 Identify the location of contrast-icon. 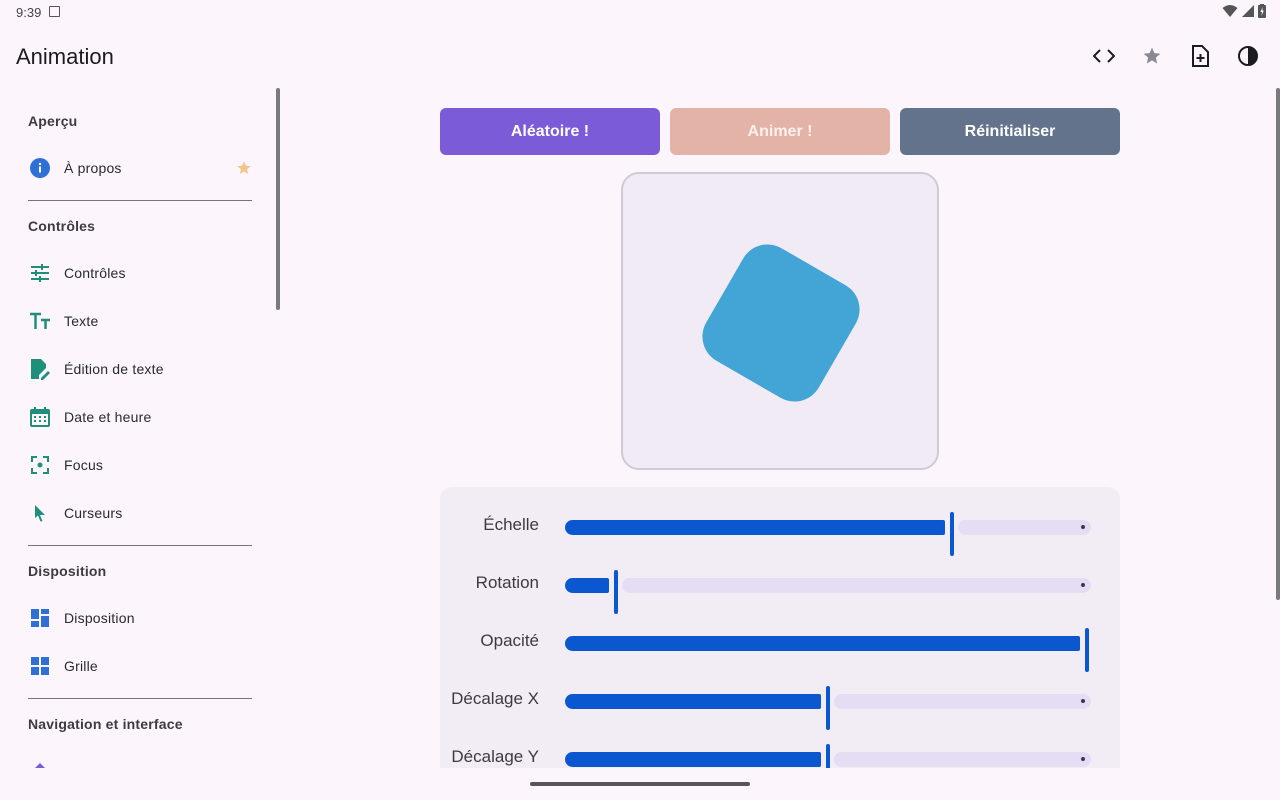
(1248, 56).